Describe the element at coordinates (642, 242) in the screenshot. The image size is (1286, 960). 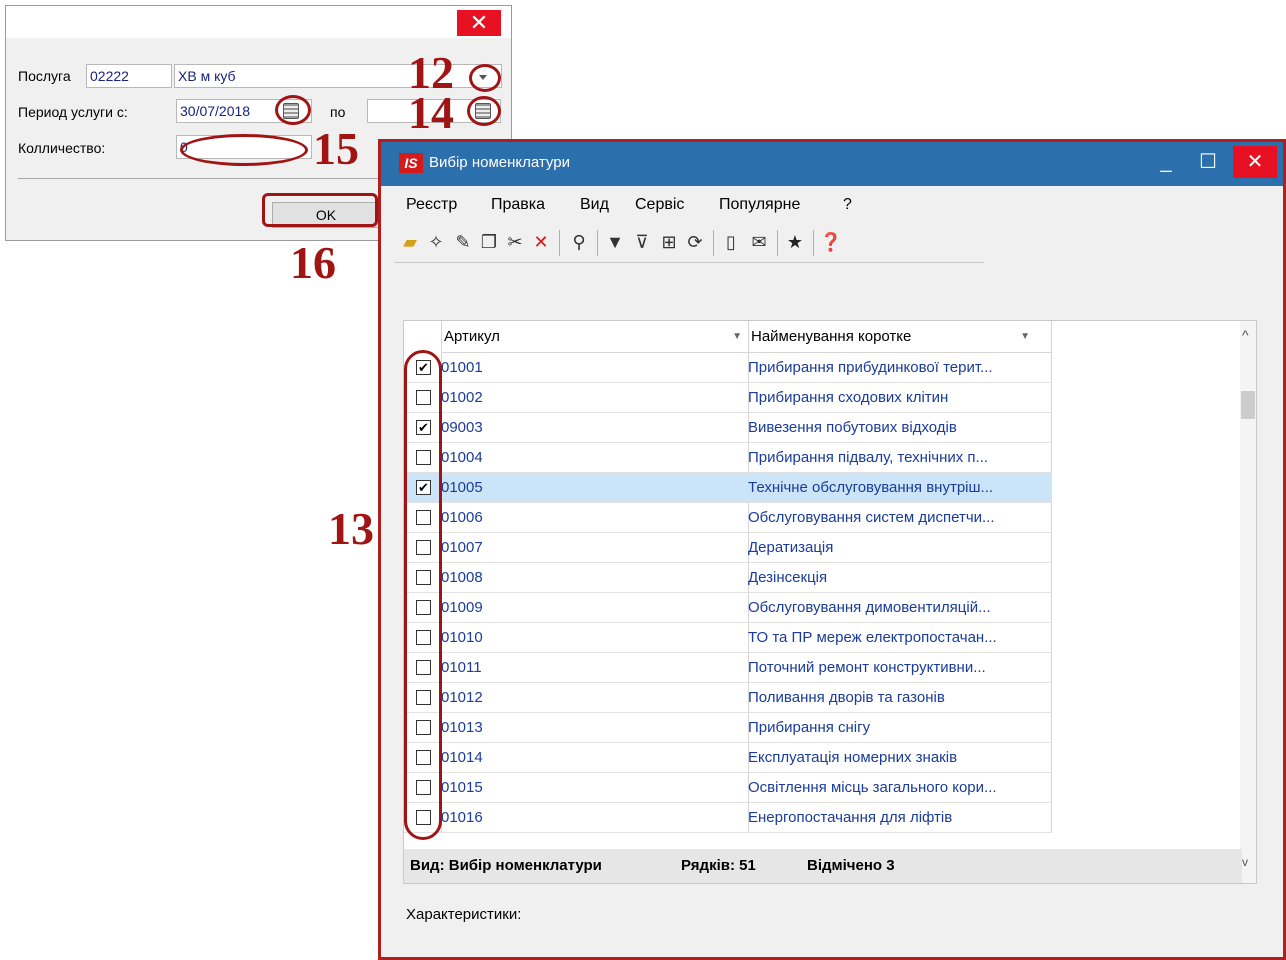
I see `clear-filter-icon: ⊽` at that location.